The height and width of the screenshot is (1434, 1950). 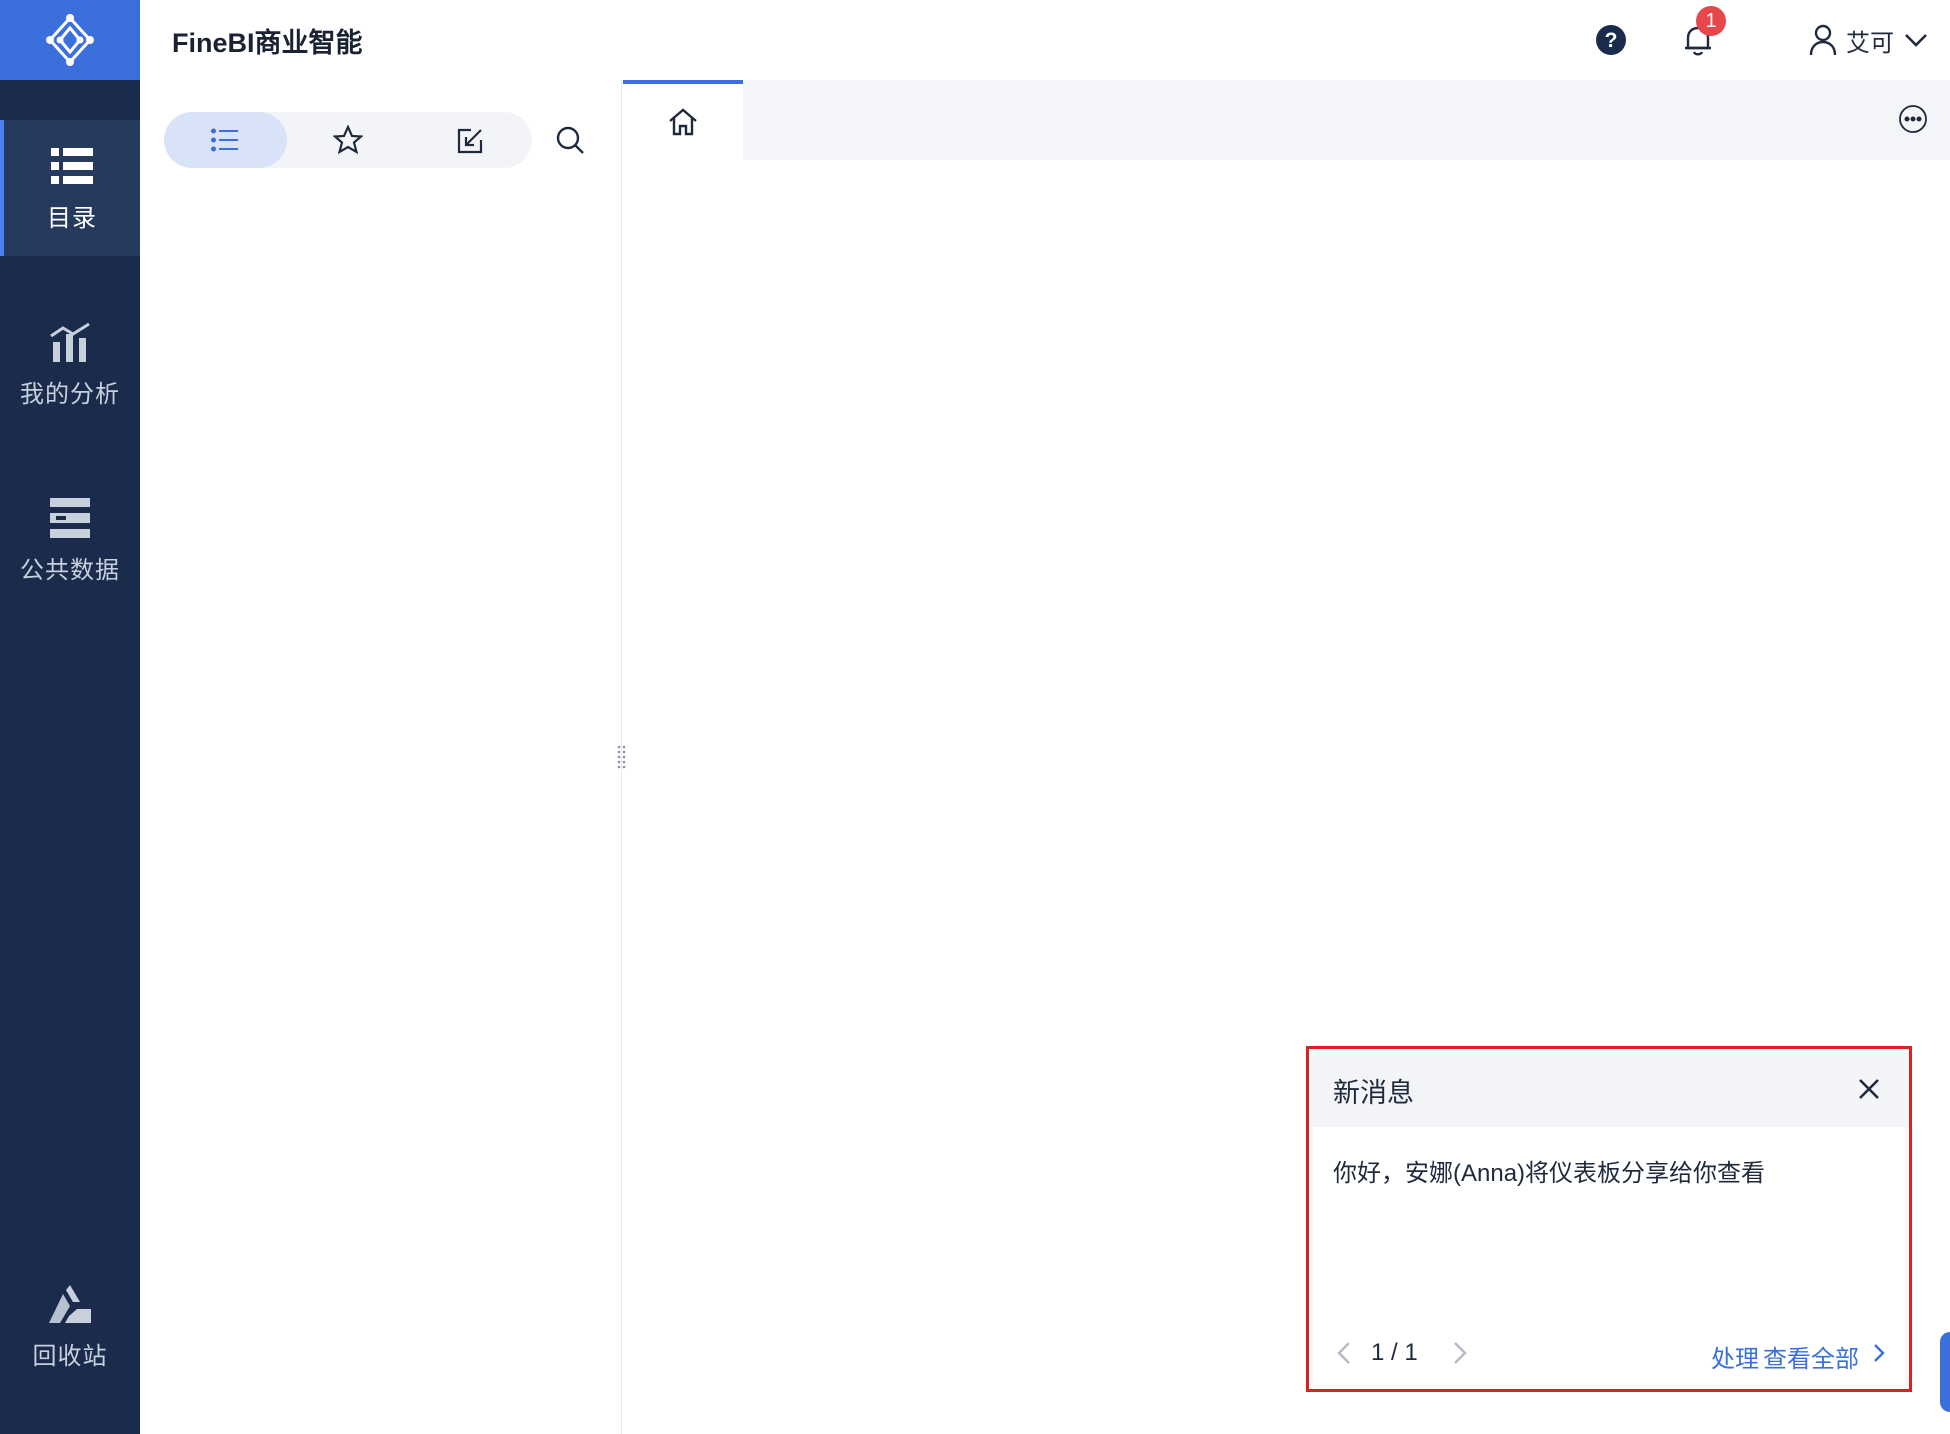 What do you see at coordinates (1811, 1356) in the screenshot?
I see `view-all-link: 查看全部` at bounding box center [1811, 1356].